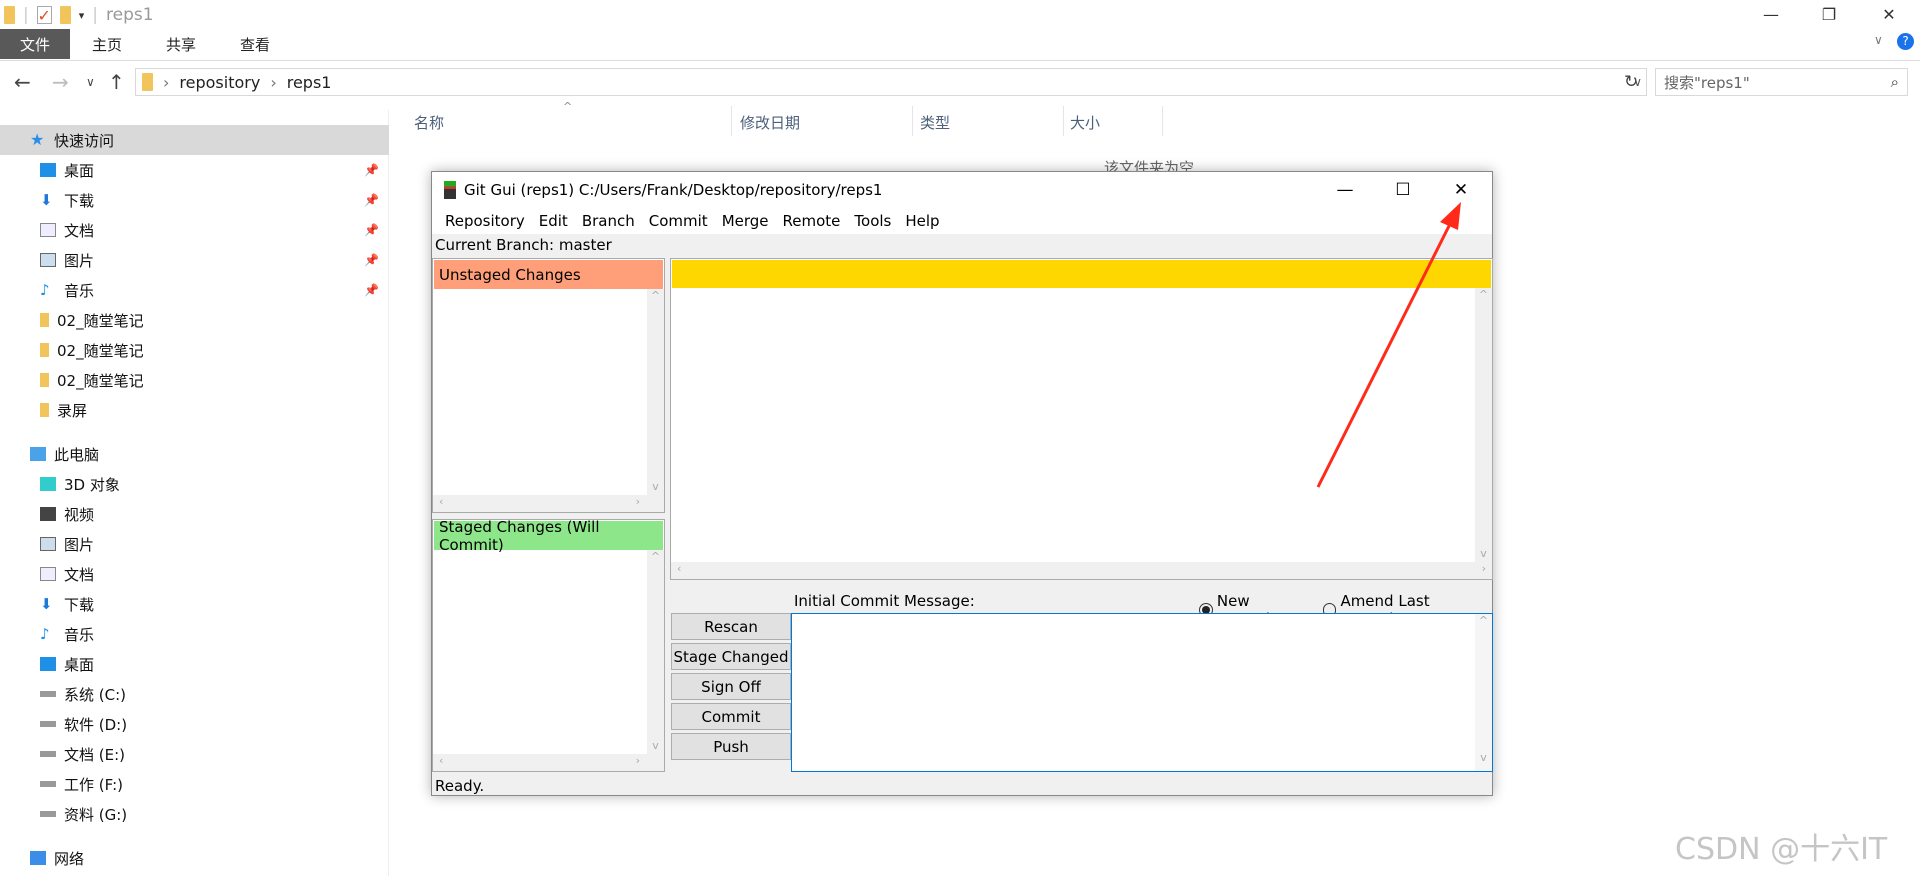 This screenshot has width=1920, height=876. Describe the element at coordinates (1781, 849) in the screenshot. I see `watermark: CSDN @十六IT` at that location.